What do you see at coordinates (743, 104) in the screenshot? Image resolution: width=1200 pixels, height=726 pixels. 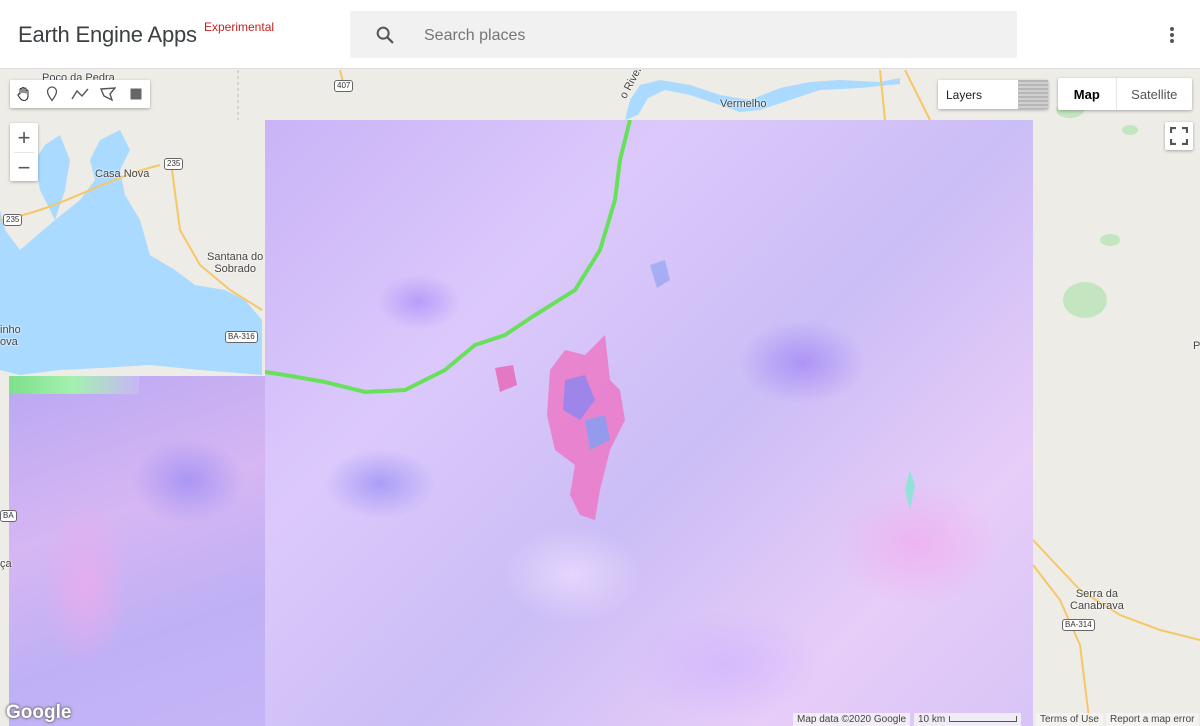 I see `place-label: Vermelho` at bounding box center [743, 104].